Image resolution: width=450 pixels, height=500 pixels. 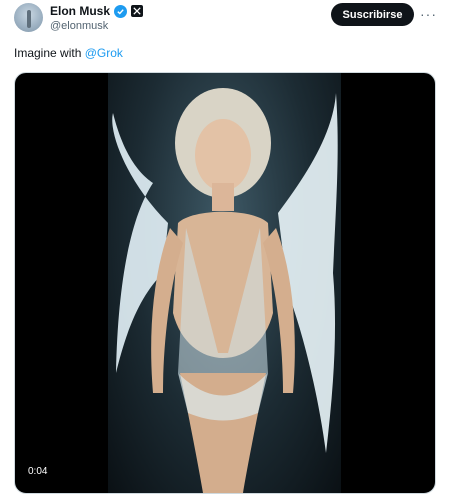 What do you see at coordinates (80, 11) in the screenshot?
I see `author-name: Elon Musk` at bounding box center [80, 11].